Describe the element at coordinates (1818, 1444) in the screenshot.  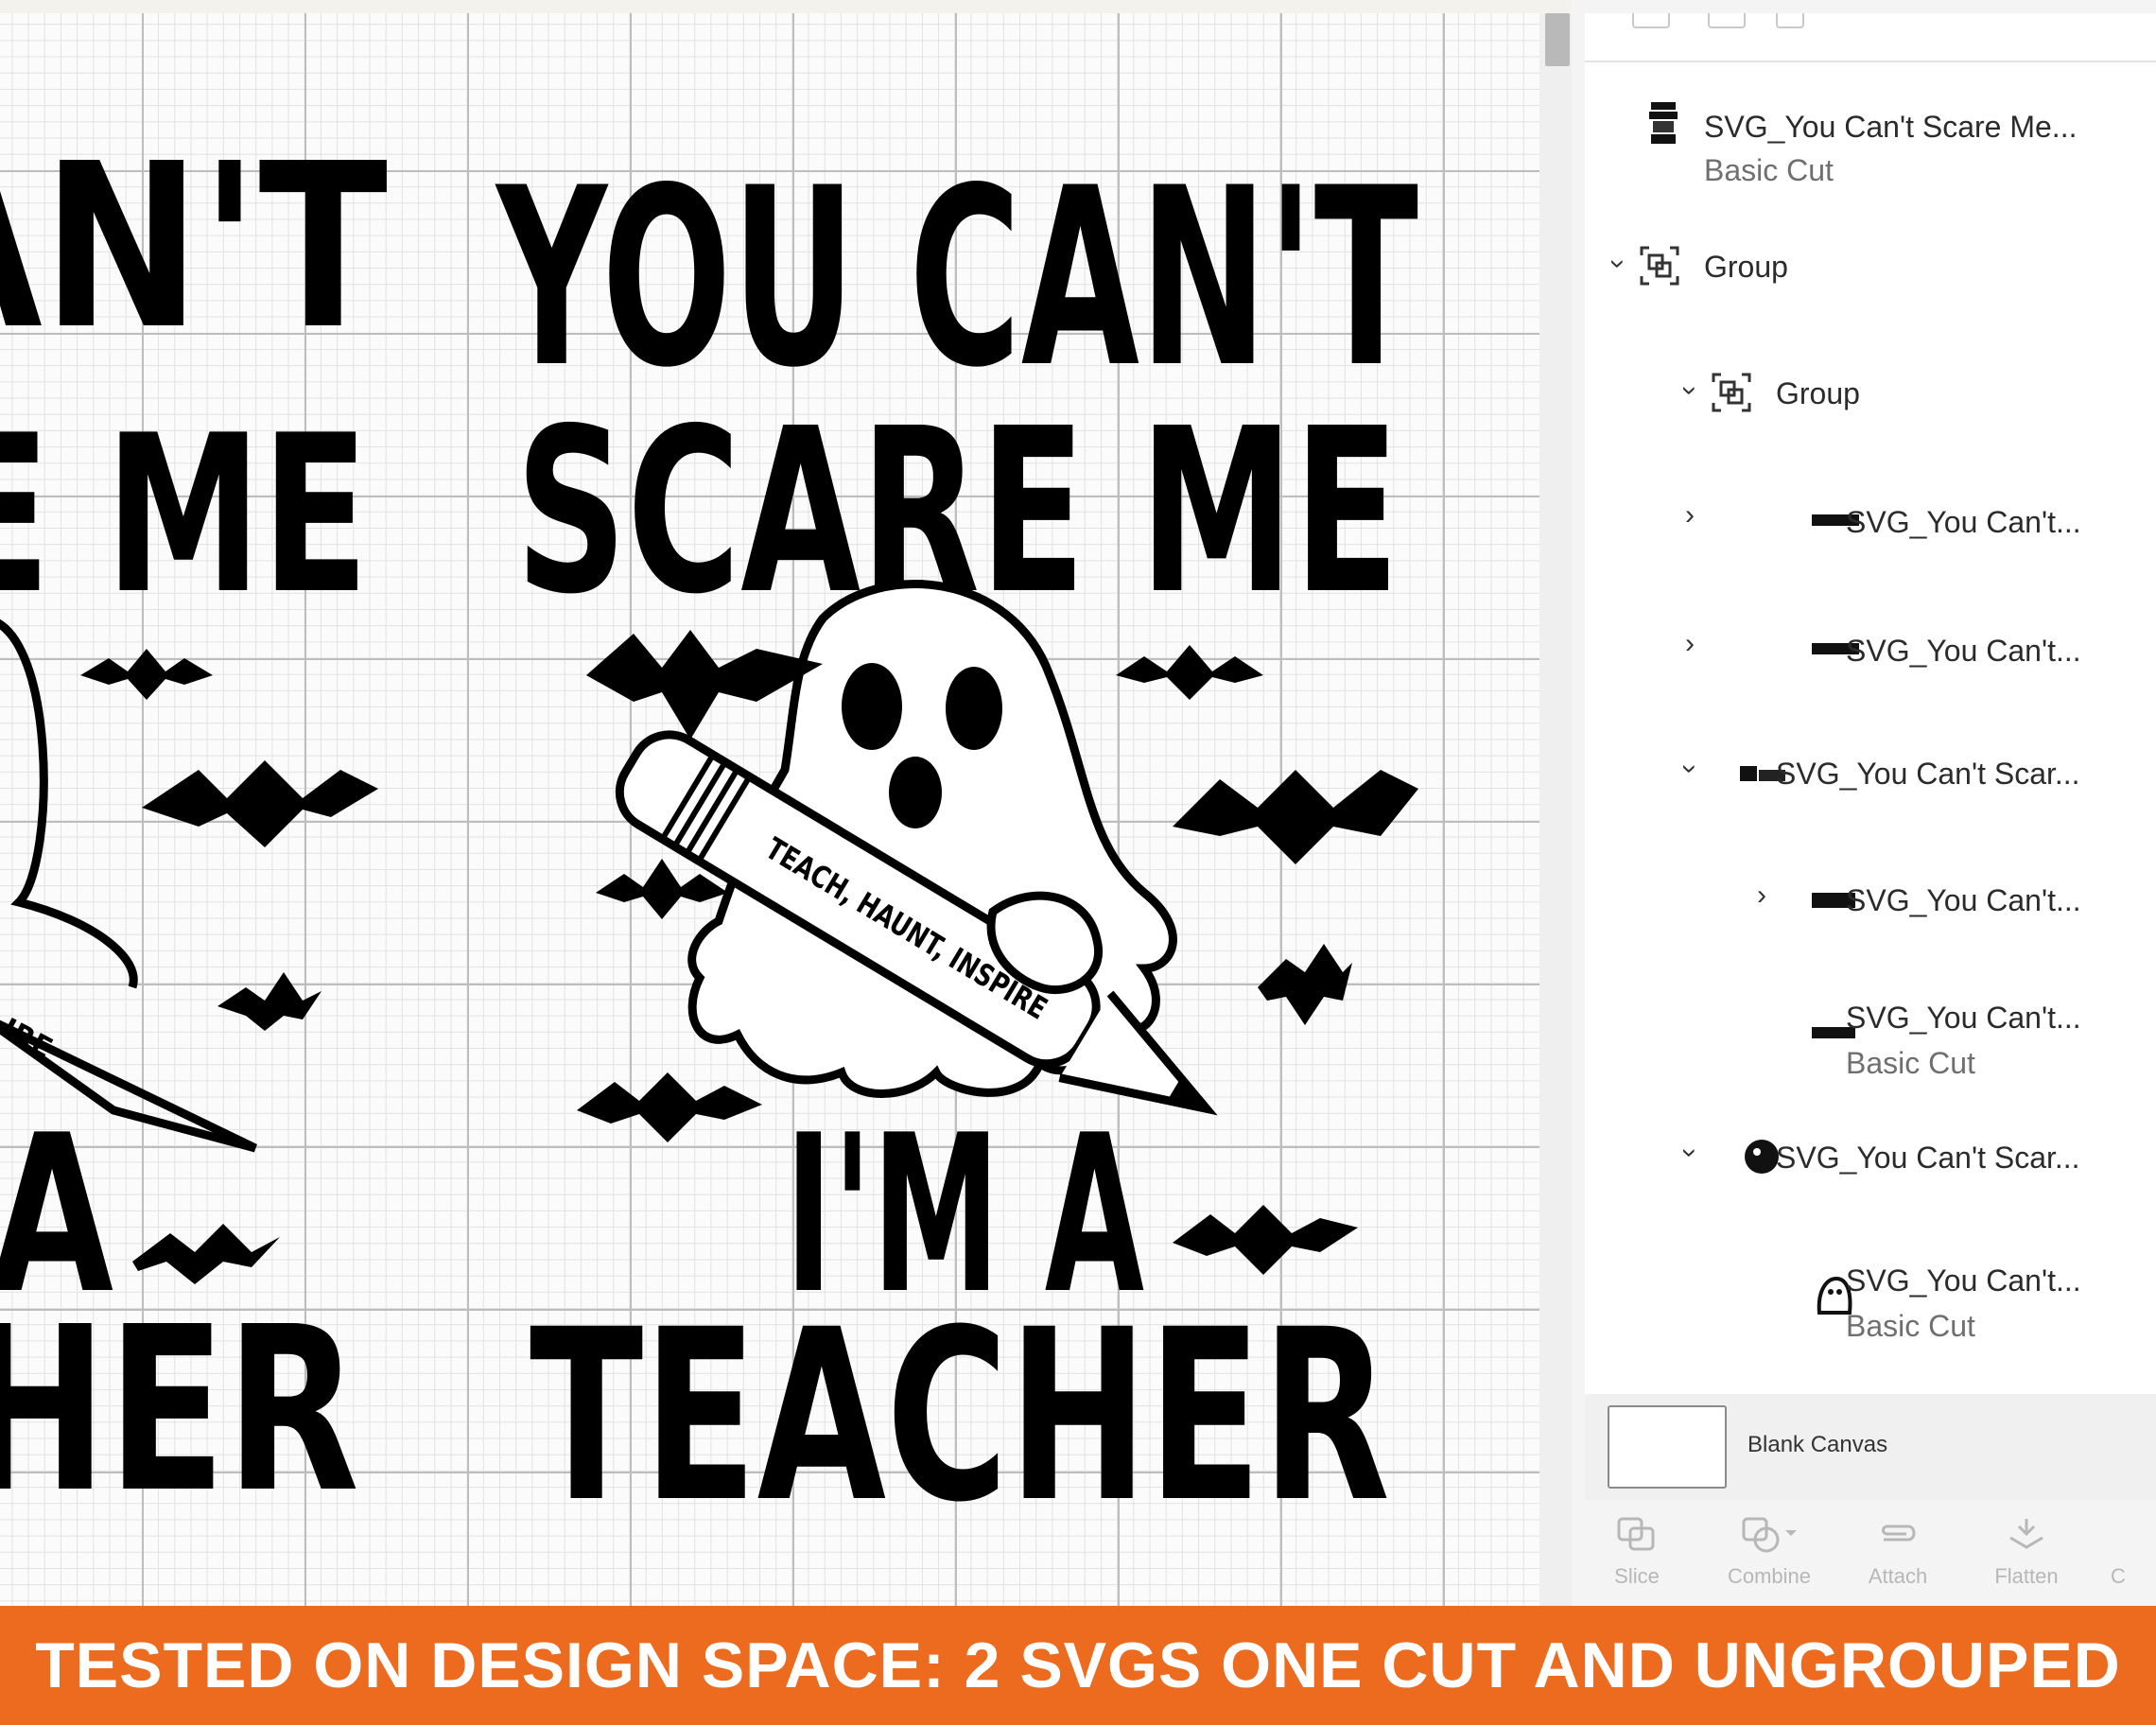
I see `blank-canvas-label: Blank Canvas` at that location.